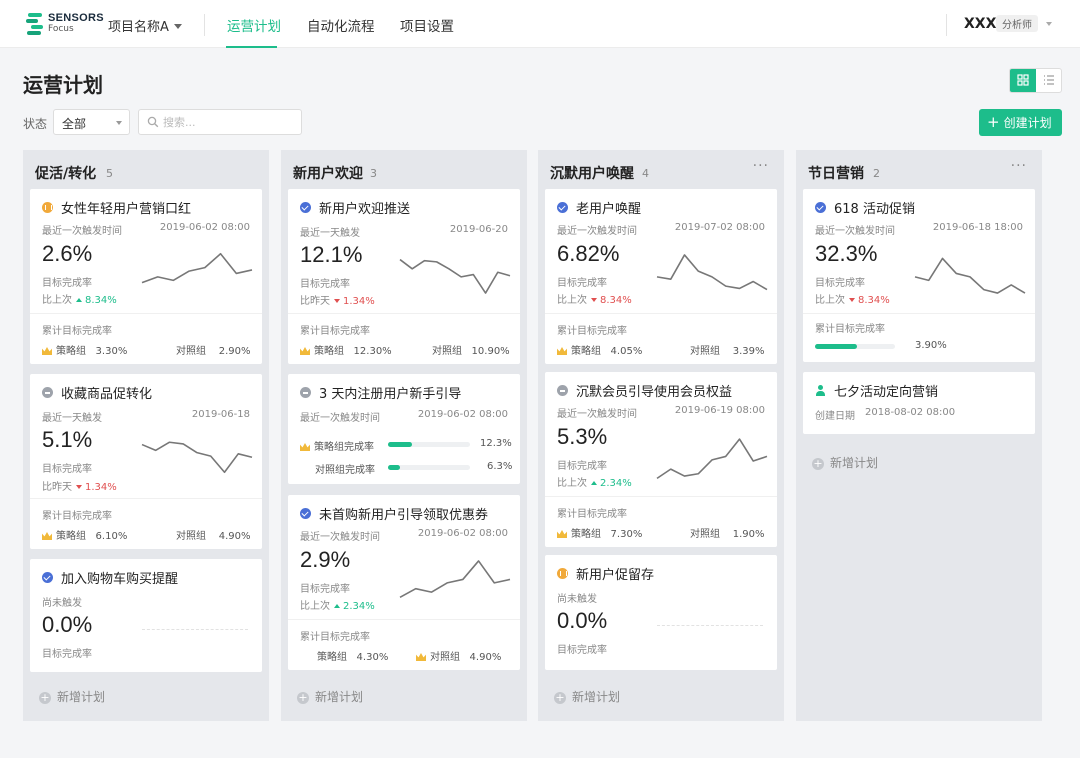 The height and width of the screenshot is (758, 1080). I want to click on trigger-time: 2019-06-02 08:00, so click(462, 533).